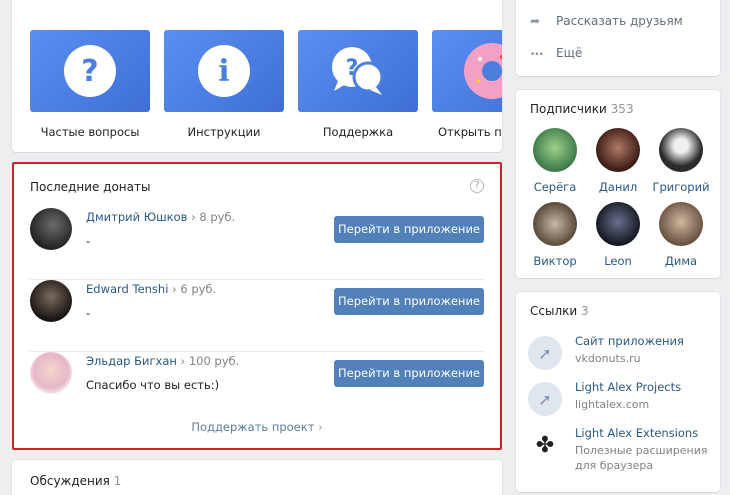  Describe the element at coordinates (622, 109) in the screenshot. I see `subscribers-count: 353` at that location.